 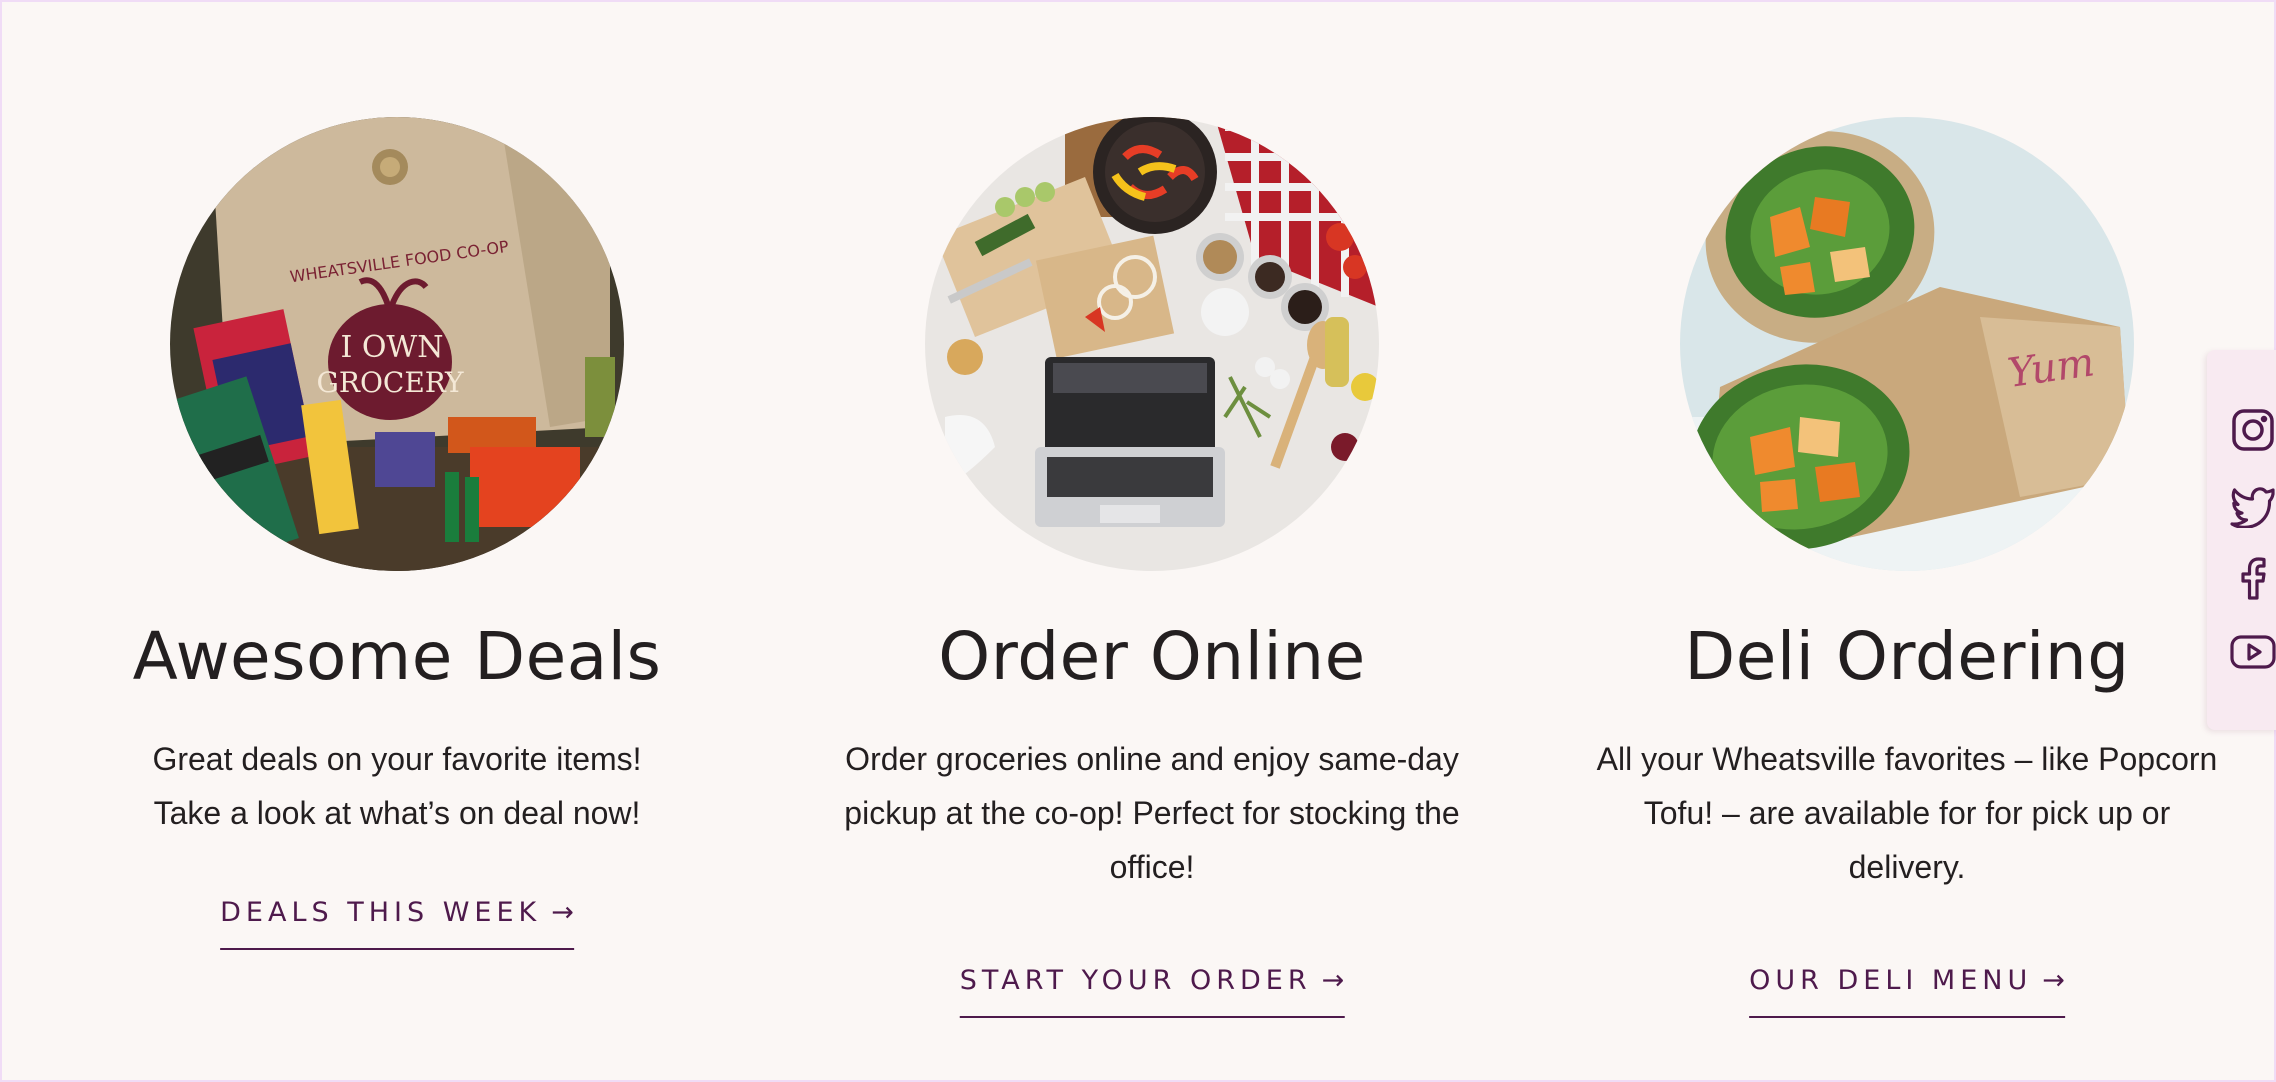 I want to click on cta-label: DEALS THIS WEEK, so click(x=381, y=912).